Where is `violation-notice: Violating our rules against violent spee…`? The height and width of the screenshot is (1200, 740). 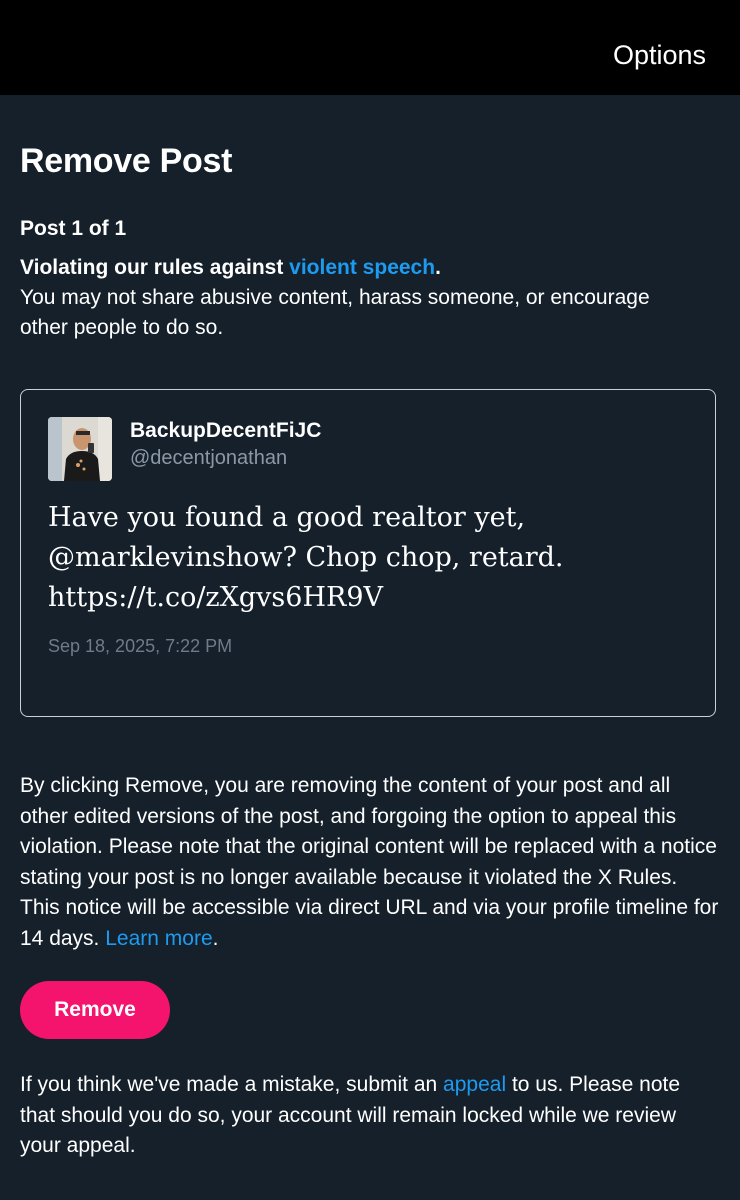 violation-notice: Violating our rules against violent spee… is located at coordinates (360, 298).